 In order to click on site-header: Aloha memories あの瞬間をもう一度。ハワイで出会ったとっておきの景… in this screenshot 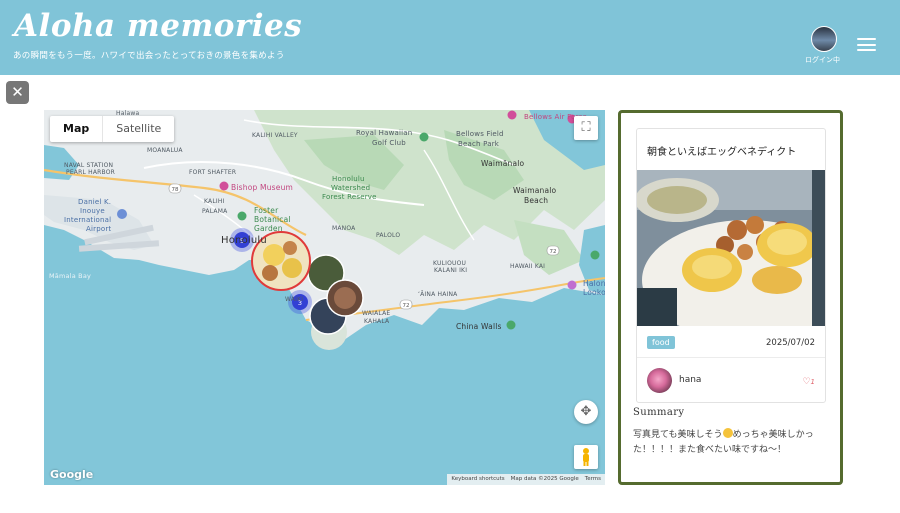, I will do `click(450, 37)`.